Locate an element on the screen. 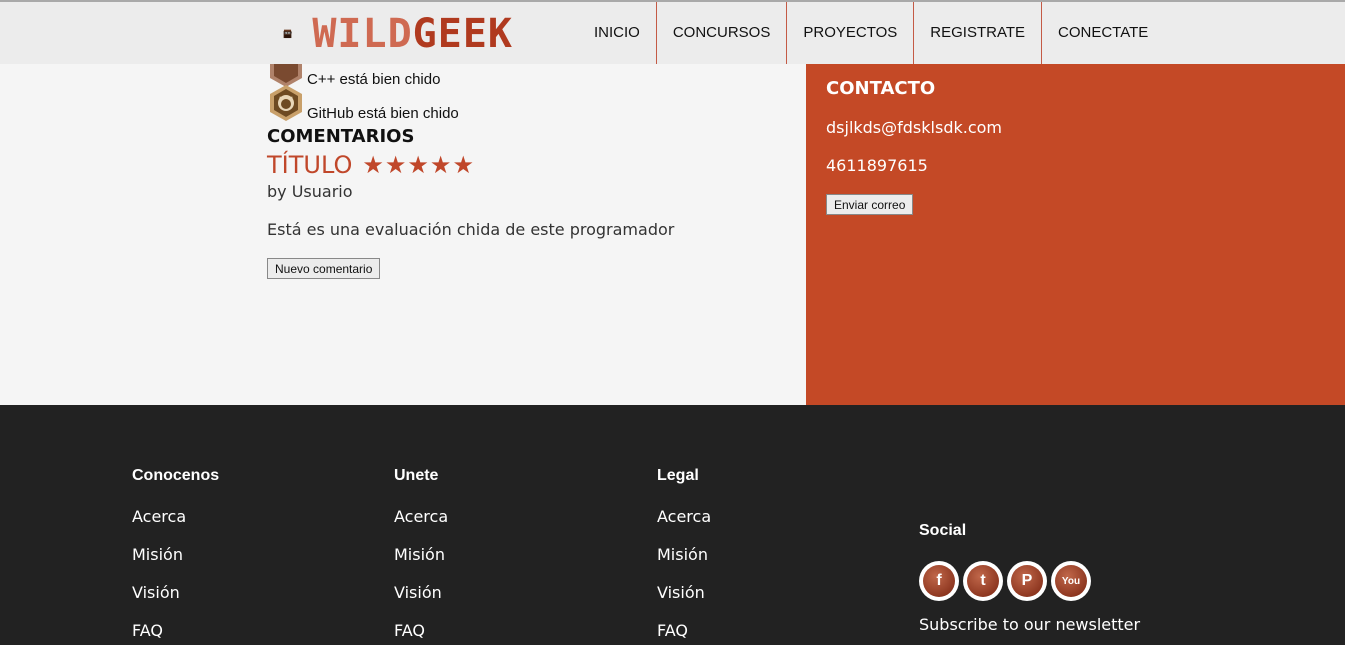 This screenshot has height=645, width=1345. comment-header: TÍTULO ★ ★ ★ ★ ★ is located at coordinates (371, 165).